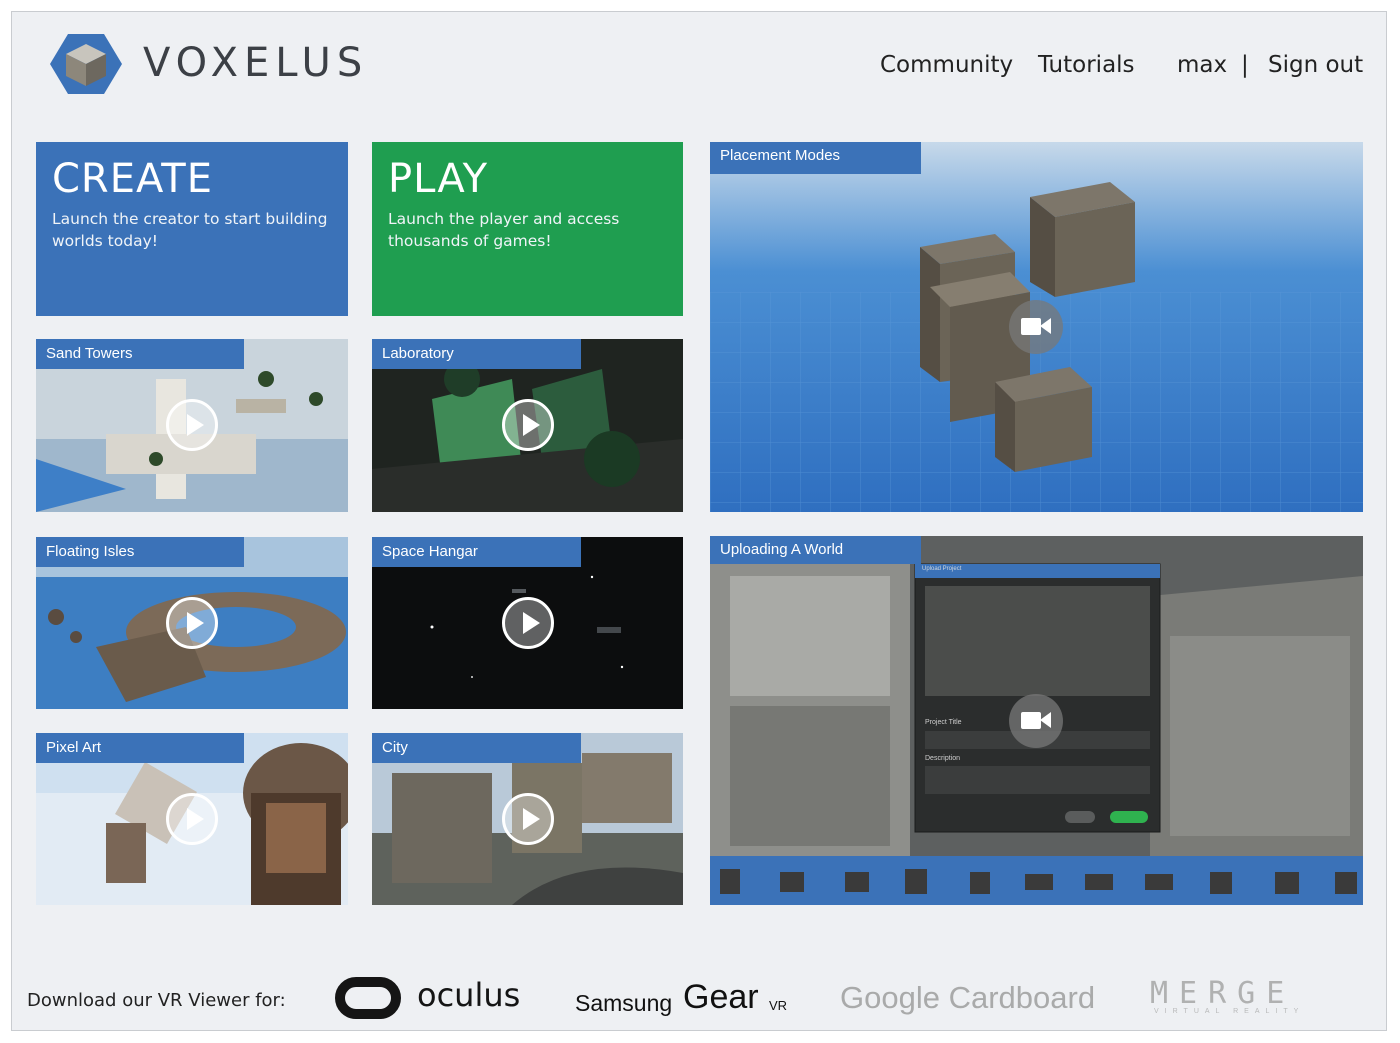 This screenshot has height=1043, width=1400. I want to click on video-tile-space-hangar: Space Hangar, so click(527, 623).